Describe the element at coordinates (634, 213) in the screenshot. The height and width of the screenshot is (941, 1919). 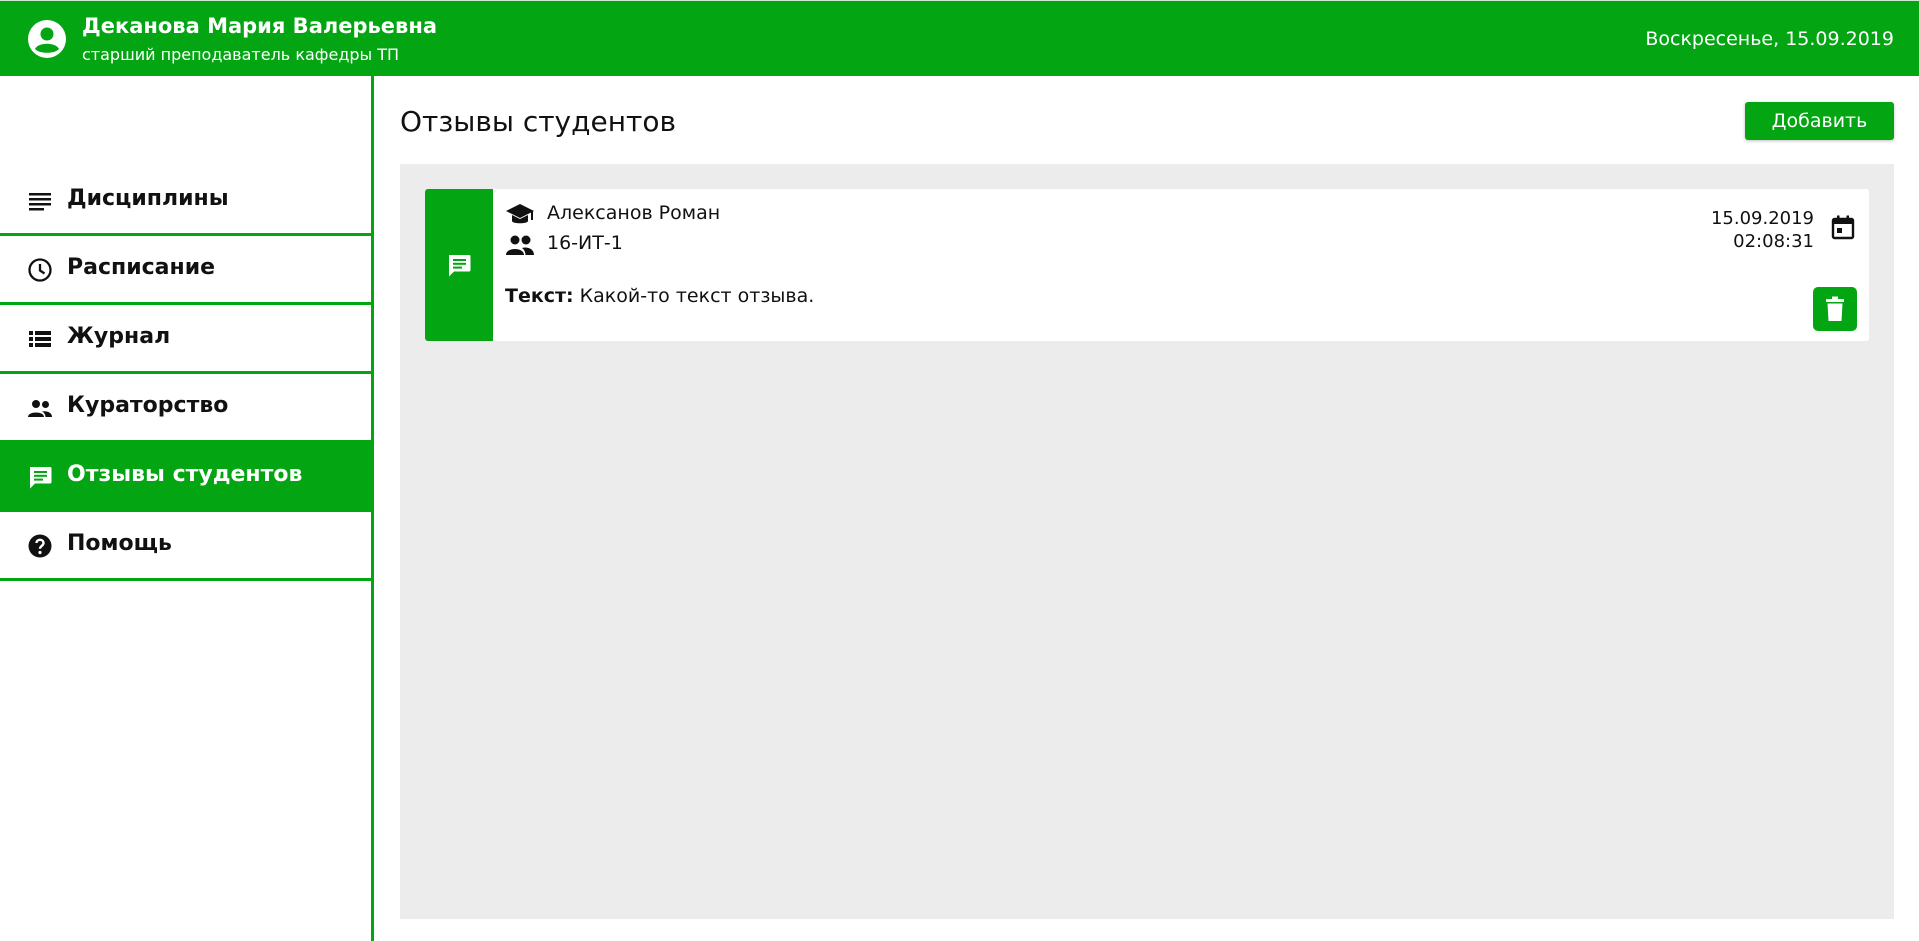
I see `student-name: Алексанов Роман` at that location.